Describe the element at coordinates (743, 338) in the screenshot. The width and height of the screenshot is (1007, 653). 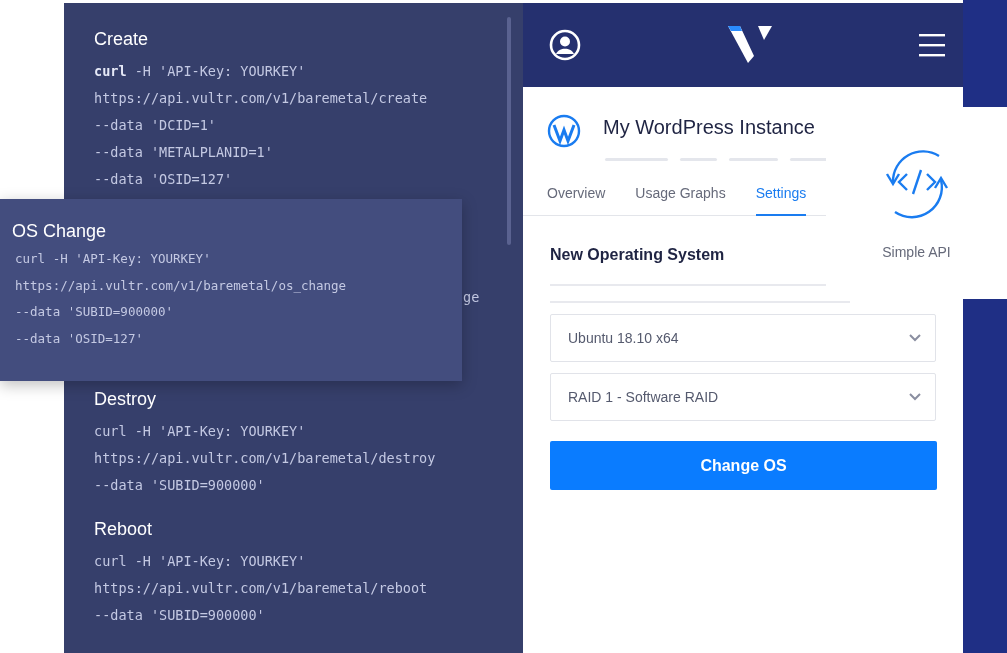
I see `select-field: Ubuntu 18.10 x64` at that location.